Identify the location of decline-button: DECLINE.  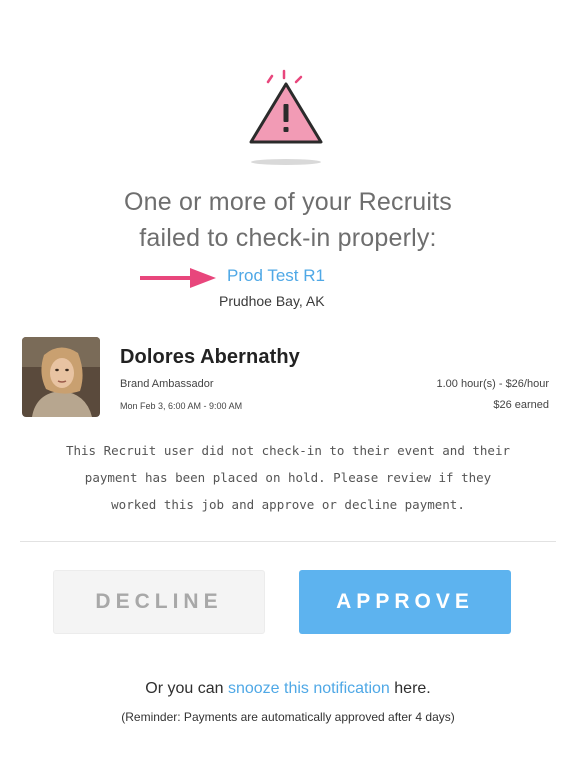
(159, 602).